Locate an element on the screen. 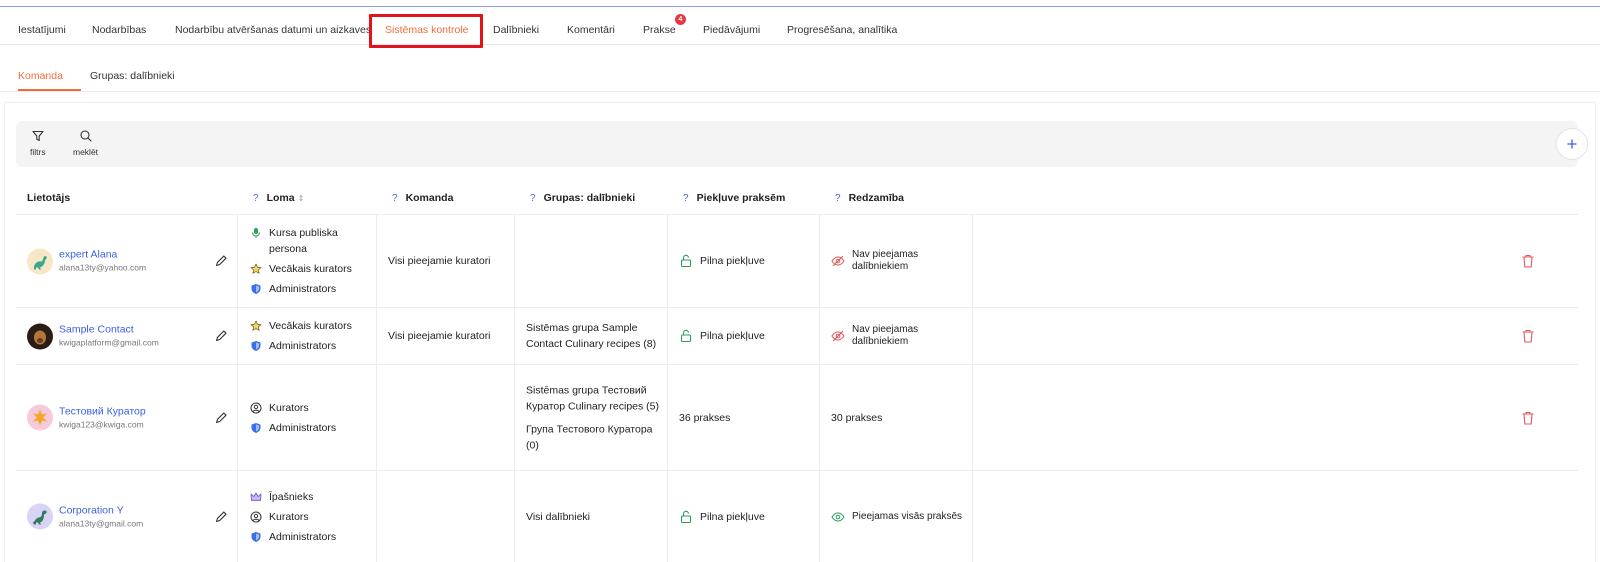 Image resolution: width=1600 pixels, height=562 pixels. system-control-subtabs: Komanda Grupas: dalībnieki is located at coordinates (800, 76).